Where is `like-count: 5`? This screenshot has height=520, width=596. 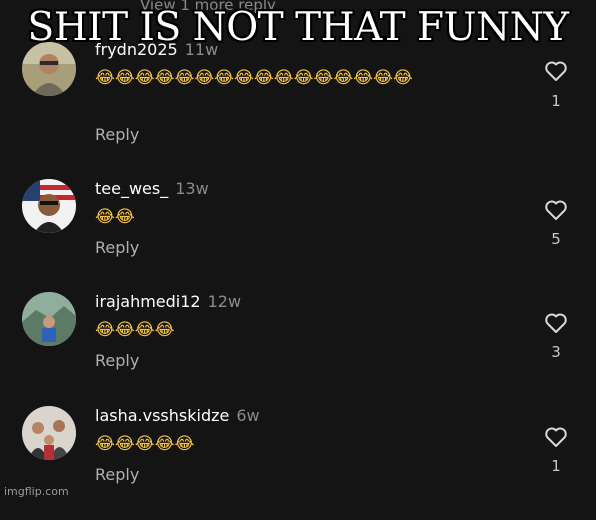
like-count: 5 is located at coordinates (556, 239).